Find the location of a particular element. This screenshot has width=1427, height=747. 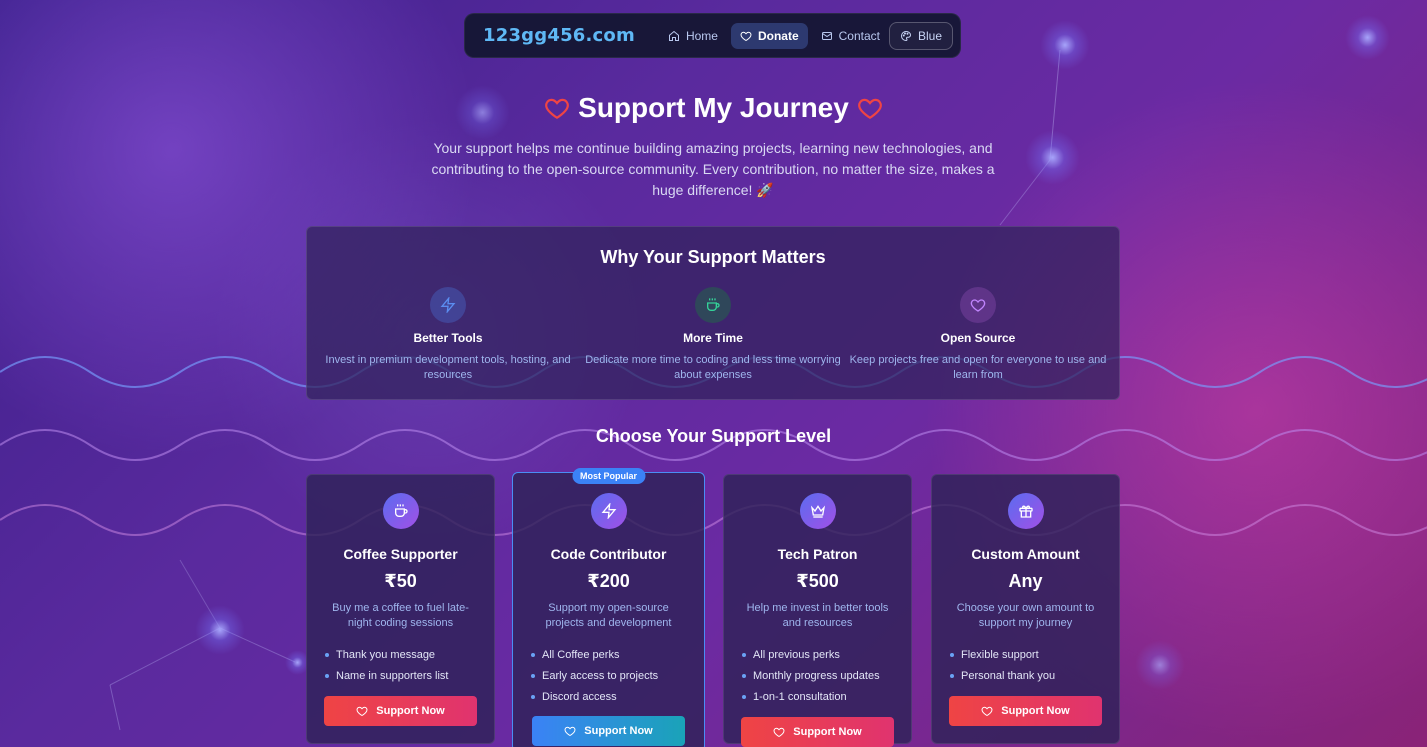

perk-text: Personal thank you is located at coordinates (1008, 676).